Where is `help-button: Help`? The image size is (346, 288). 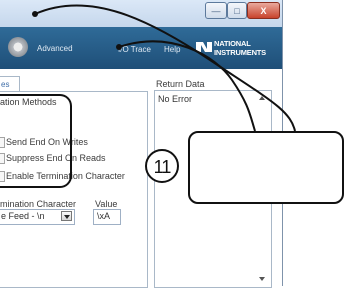 help-button: Help is located at coordinates (172, 49).